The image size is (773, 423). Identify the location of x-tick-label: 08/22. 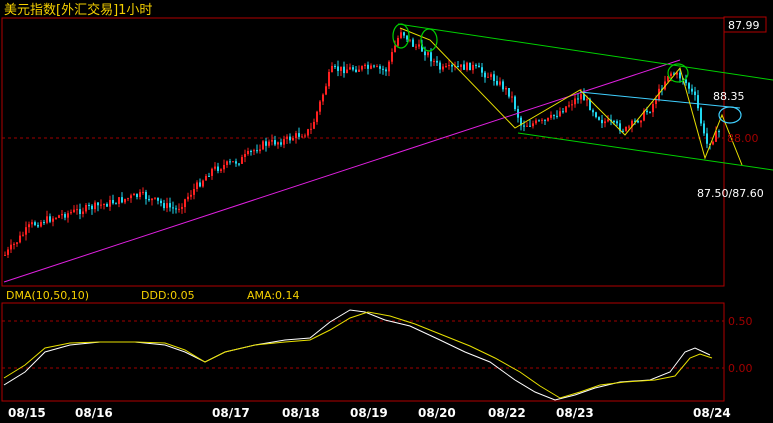
(507, 413).